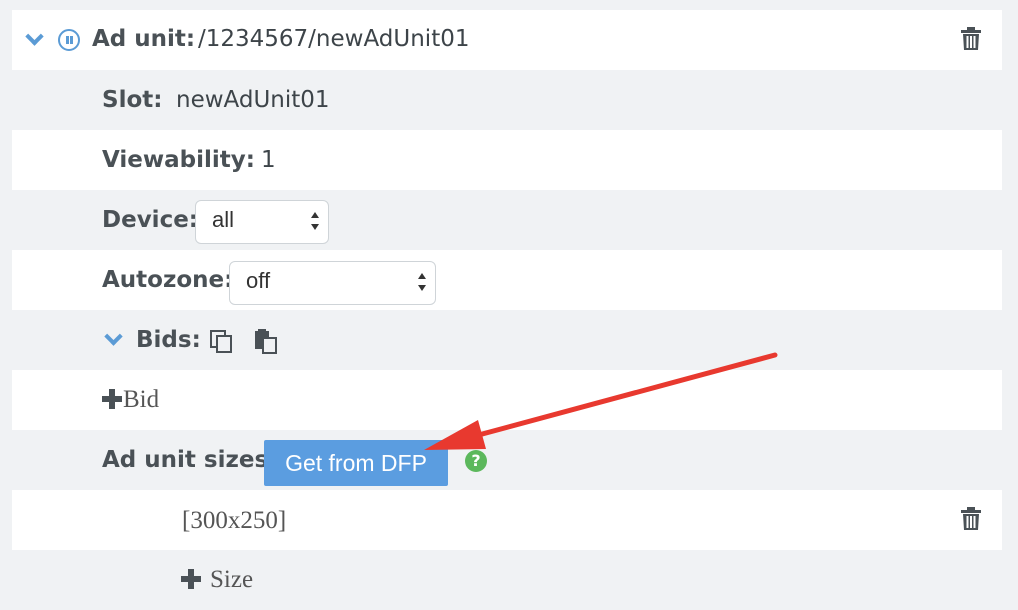 This screenshot has height=610, width=1018. I want to click on device-label: Device:, so click(150, 220).